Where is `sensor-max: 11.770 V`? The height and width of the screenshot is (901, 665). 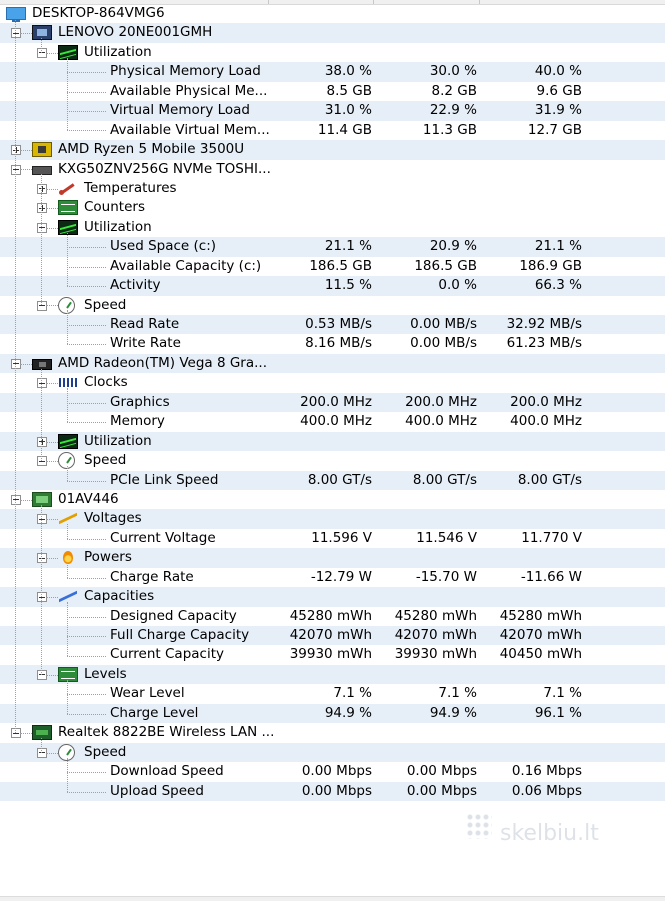
sensor-max: 11.770 V is located at coordinates (551, 537).